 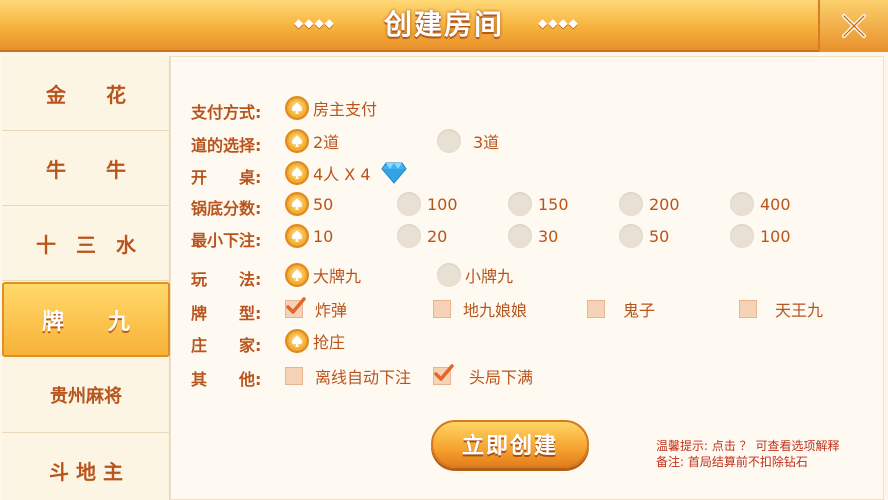 I want to click on play-option-big: 大牌九, so click(x=323, y=275).